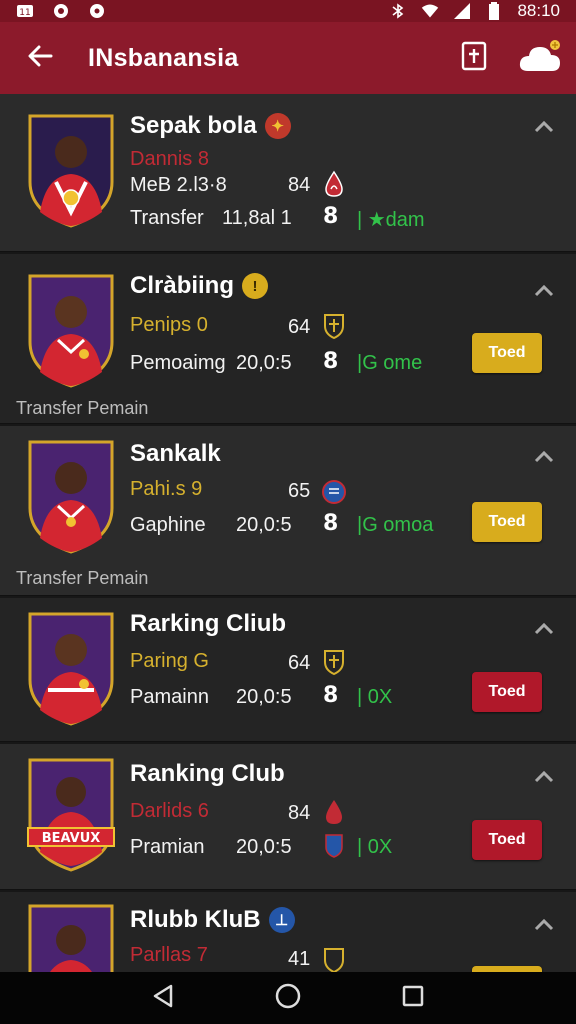  I want to click on recents-square-icon, so click(413, 998).